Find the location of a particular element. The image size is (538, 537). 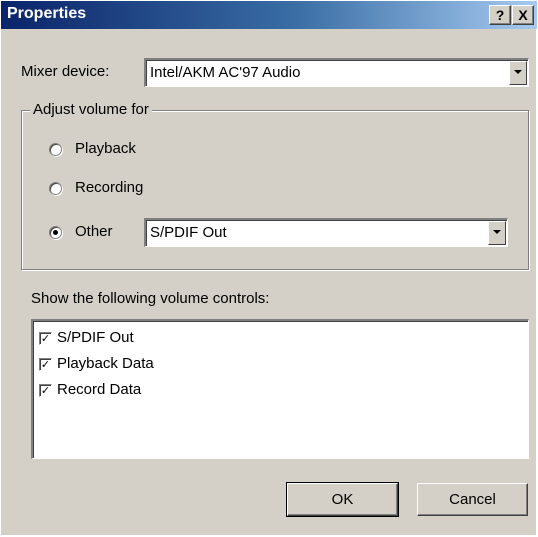

other-device-value: S/PDIF Out is located at coordinates (188, 232).